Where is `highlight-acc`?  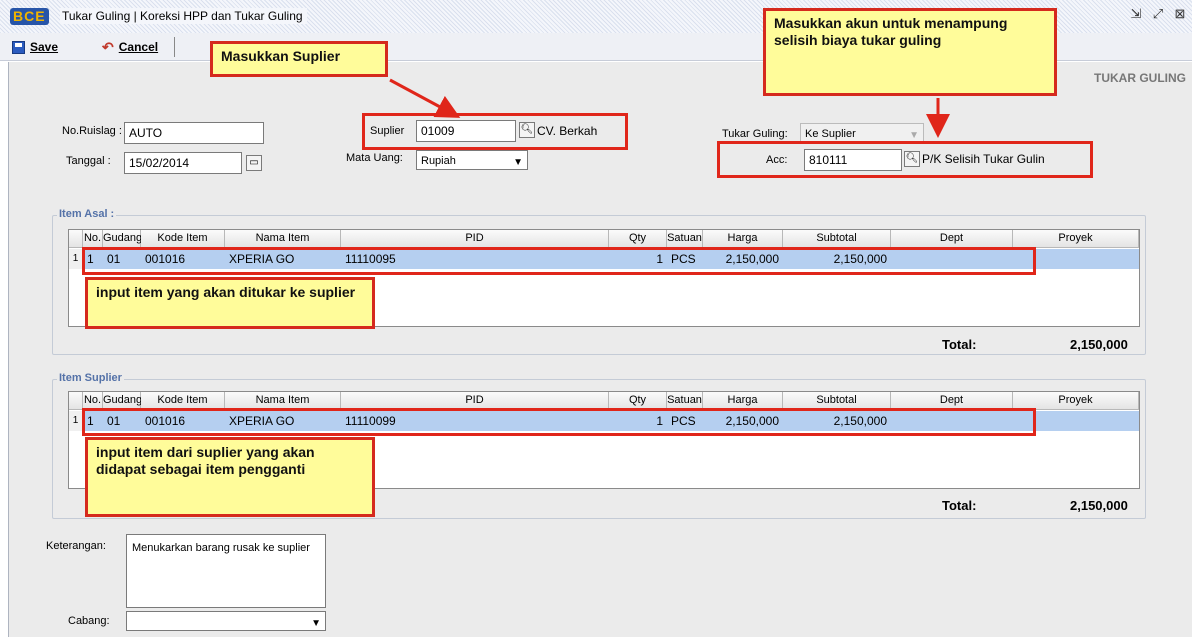
highlight-acc is located at coordinates (905, 159).